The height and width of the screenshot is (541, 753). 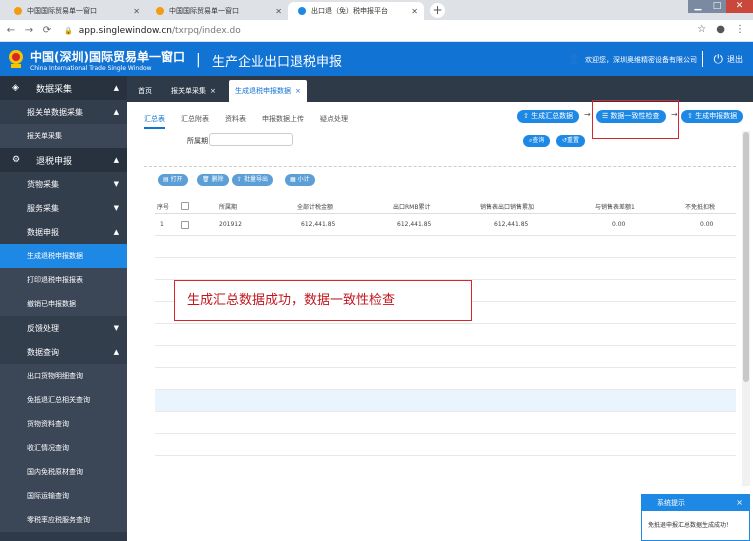 What do you see at coordinates (740, 29) in the screenshot?
I see `menu-kebab-icon: ⋮` at bounding box center [740, 29].